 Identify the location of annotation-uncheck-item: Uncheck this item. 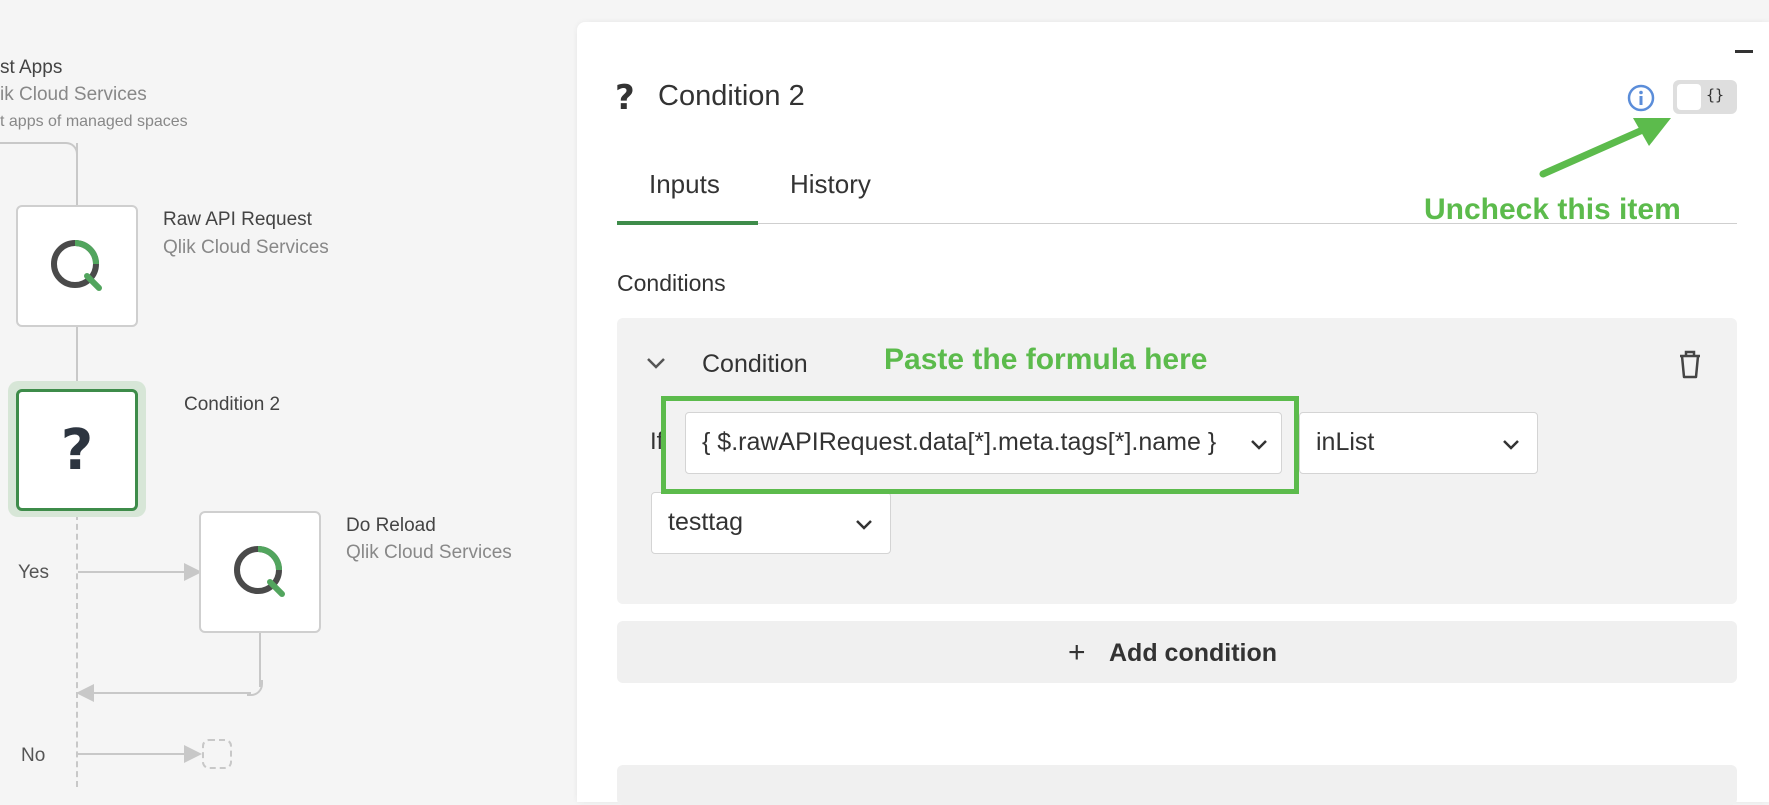
(1552, 209).